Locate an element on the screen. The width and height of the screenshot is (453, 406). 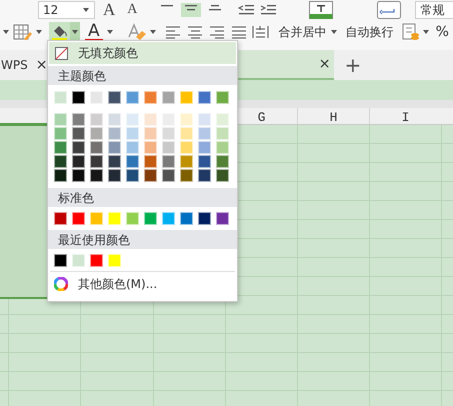
fill-color-caret-button is located at coordinates (75, 32).